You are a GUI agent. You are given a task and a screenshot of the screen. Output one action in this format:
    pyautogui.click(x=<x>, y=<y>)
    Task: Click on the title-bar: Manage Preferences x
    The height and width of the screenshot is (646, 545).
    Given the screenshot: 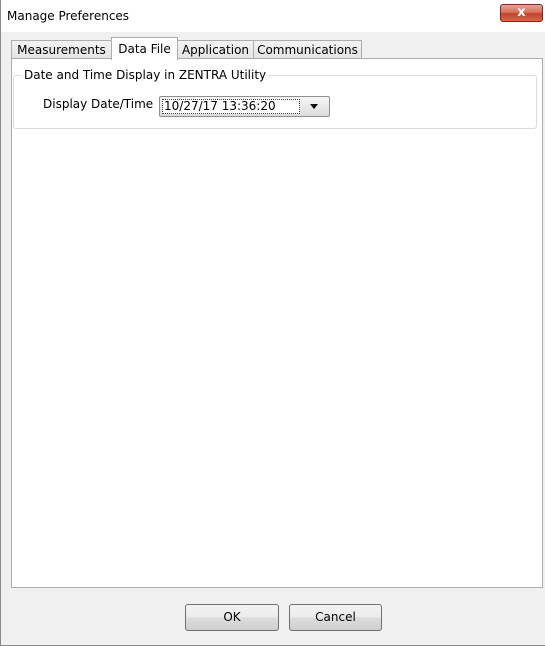 What is the action you would take?
    pyautogui.click(x=273, y=16)
    